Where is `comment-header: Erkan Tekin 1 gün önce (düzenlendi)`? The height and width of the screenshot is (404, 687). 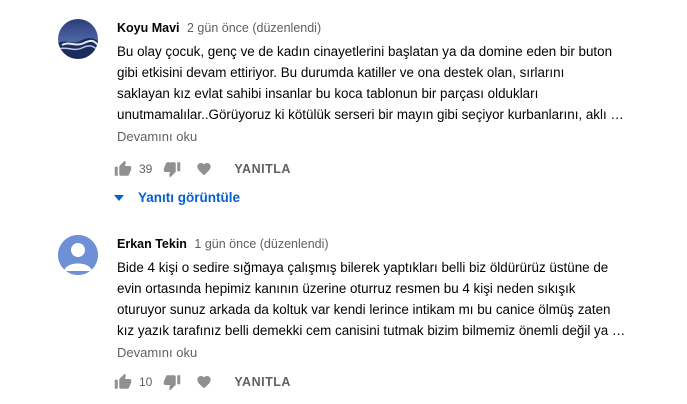 comment-header: Erkan Tekin 1 gün önce (düzenlendi) is located at coordinates (223, 244).